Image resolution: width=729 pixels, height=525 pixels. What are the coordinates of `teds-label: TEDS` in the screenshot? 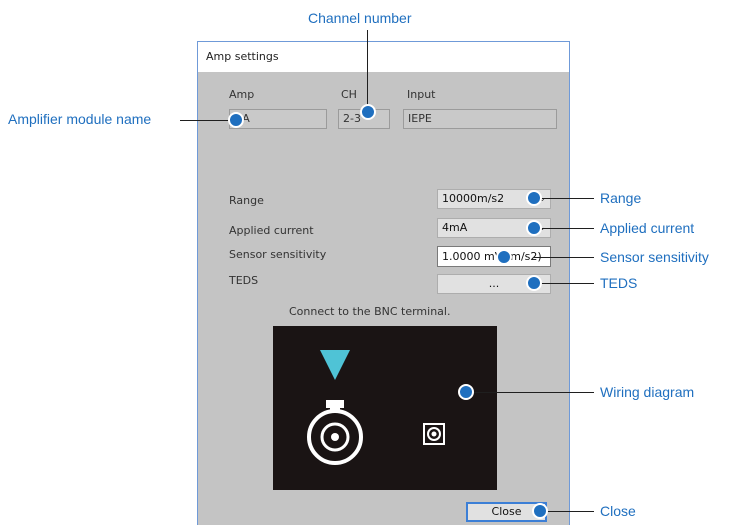 It's located at (244, 280).